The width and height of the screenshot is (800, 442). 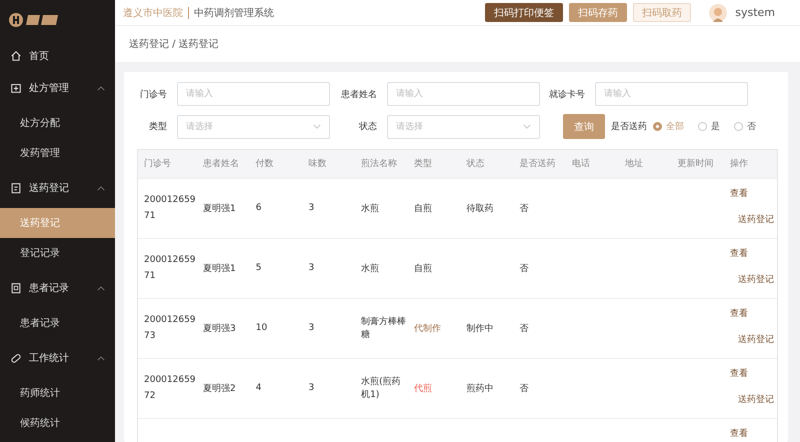 What do you see at coordinates (487, 164) in the screenshot?
I see `column-header: 状态` at bounding box center [487, 164].